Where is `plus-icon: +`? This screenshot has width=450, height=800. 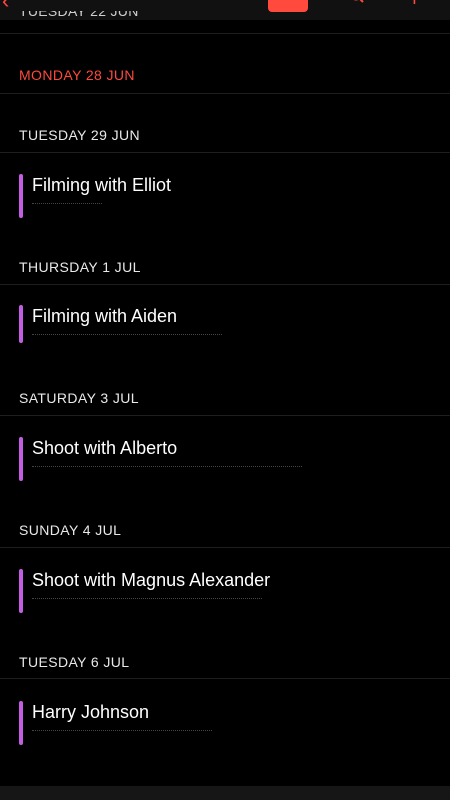
plus-icon: + is located at coordinates (414, 5).